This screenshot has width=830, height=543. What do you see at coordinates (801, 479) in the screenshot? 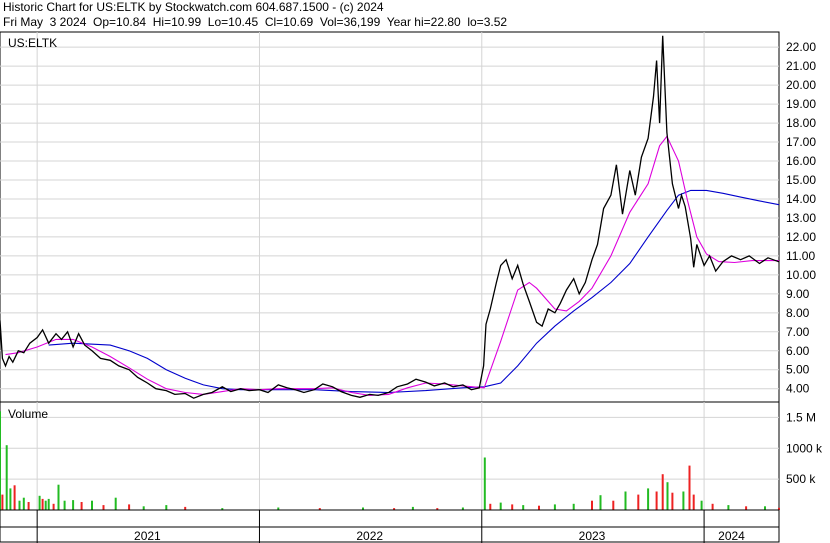
I see `volume-tick-label: 500 k` at bounding box center [801, 479].